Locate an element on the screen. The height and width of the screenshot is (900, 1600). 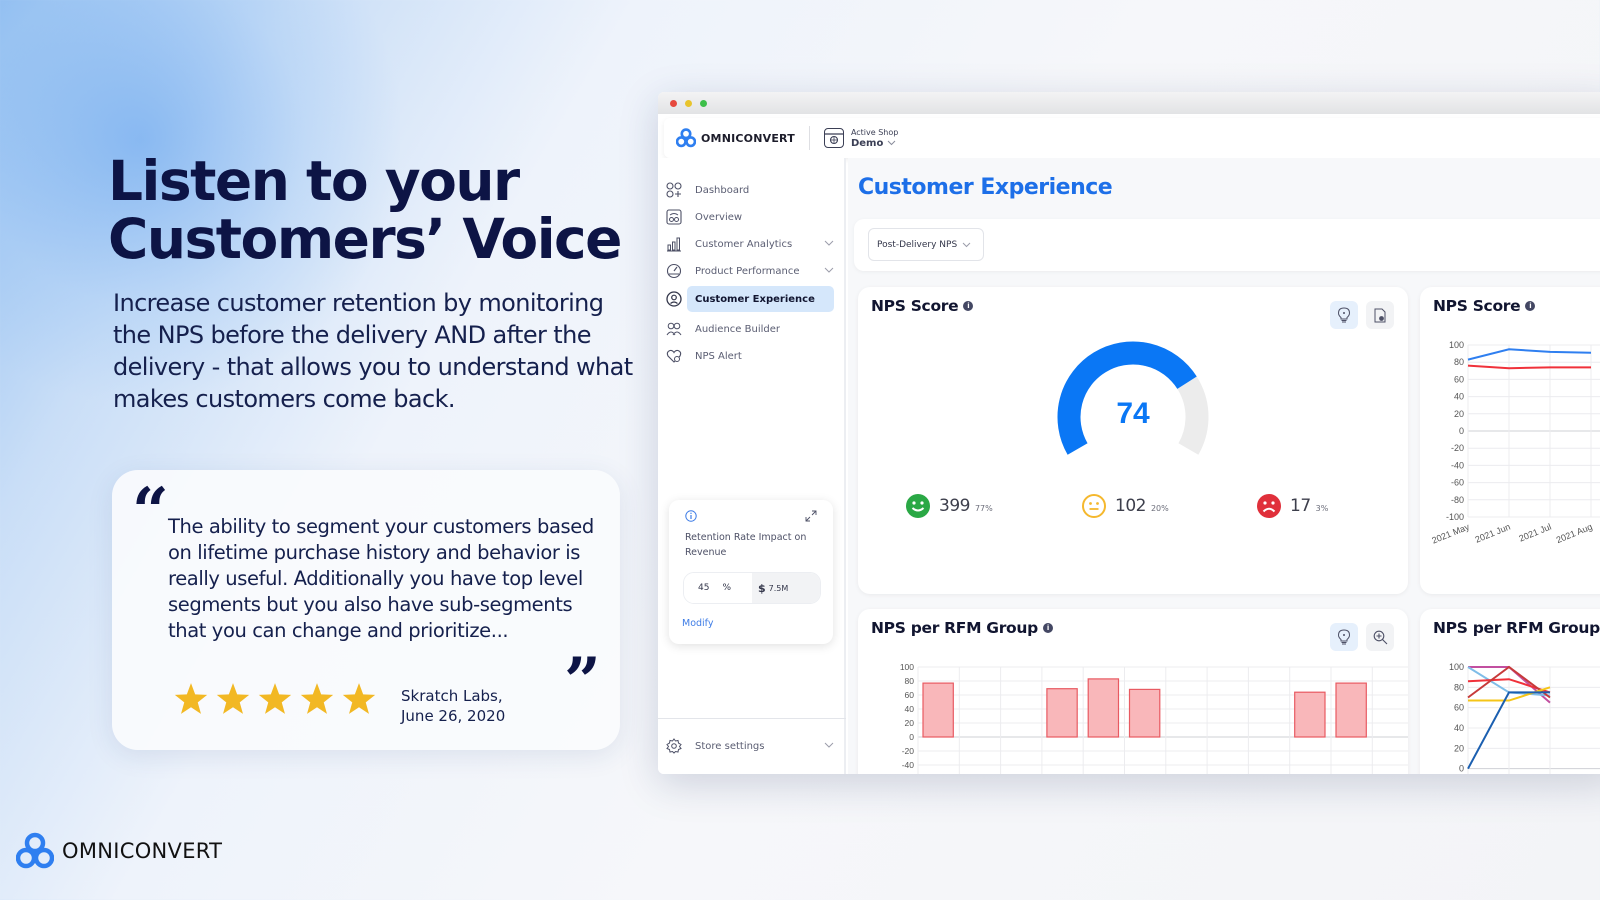
x-tick-label: 2021 Aug is located at coordinates (1574, 534).